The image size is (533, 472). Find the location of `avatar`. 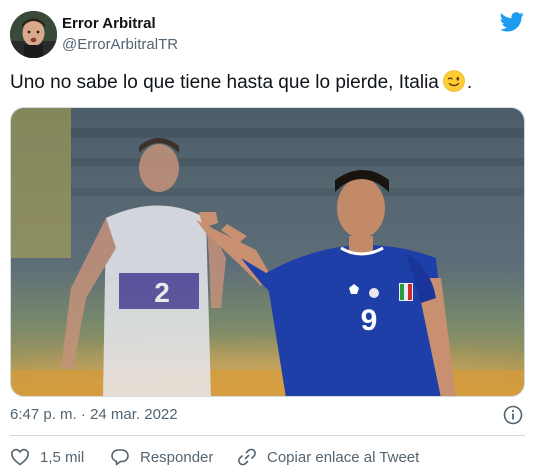

avatar is located at coordinates (33, 34).